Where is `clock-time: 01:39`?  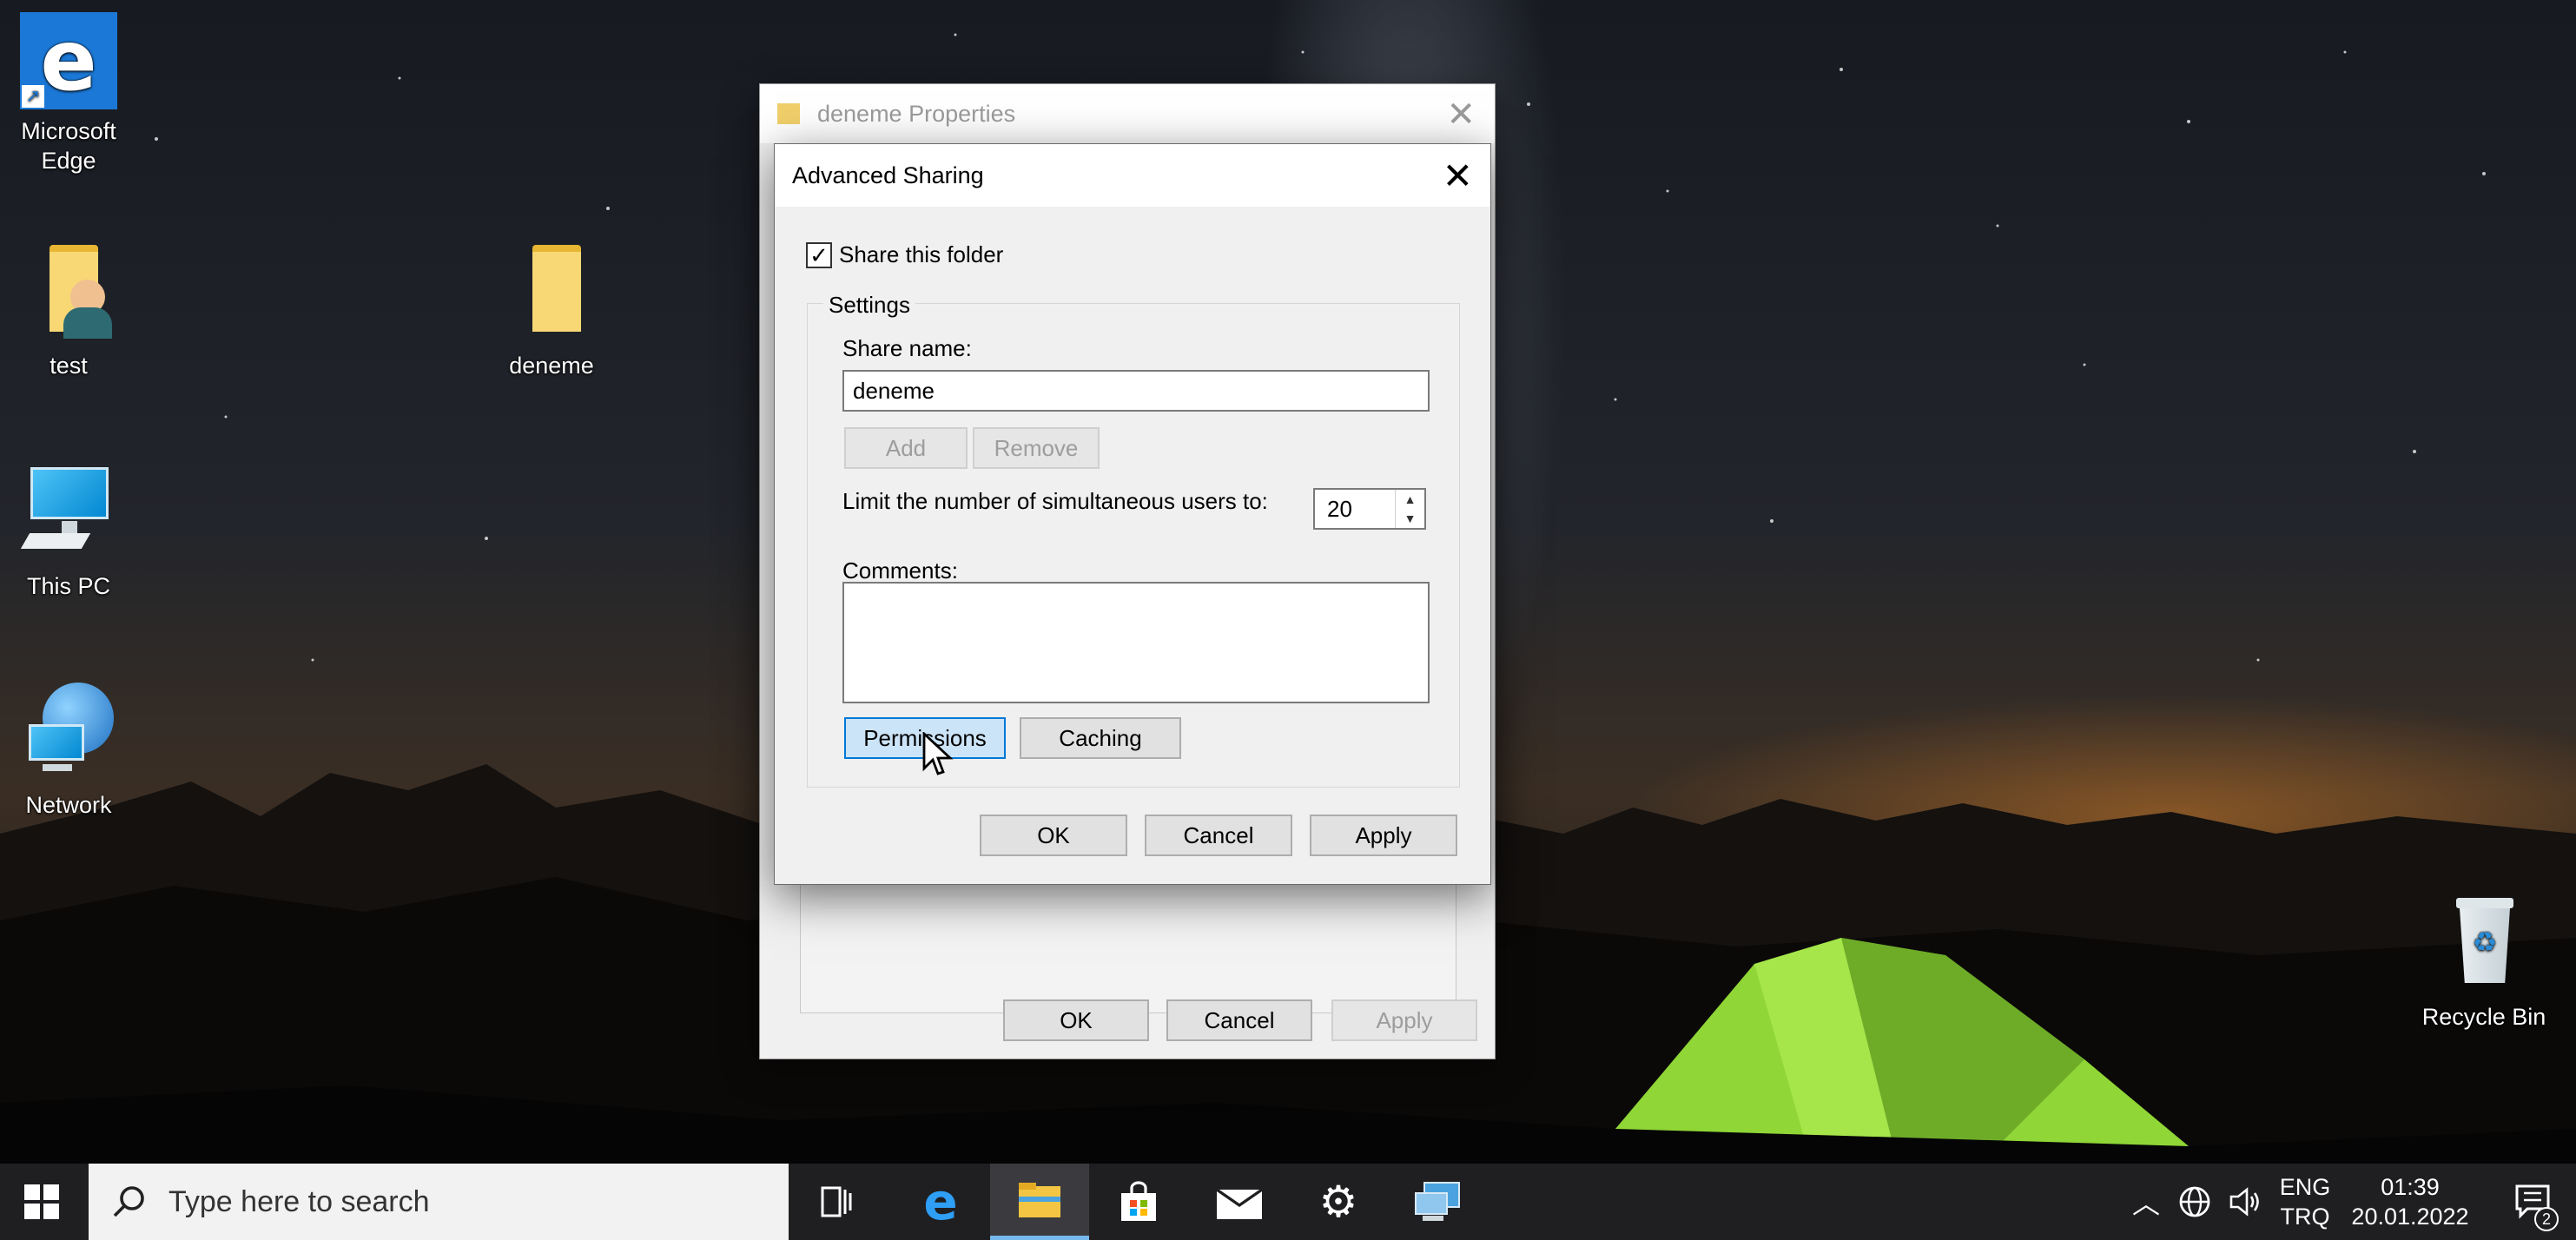
clock-time: 01:39 is located at coordinates (2411, 1187).